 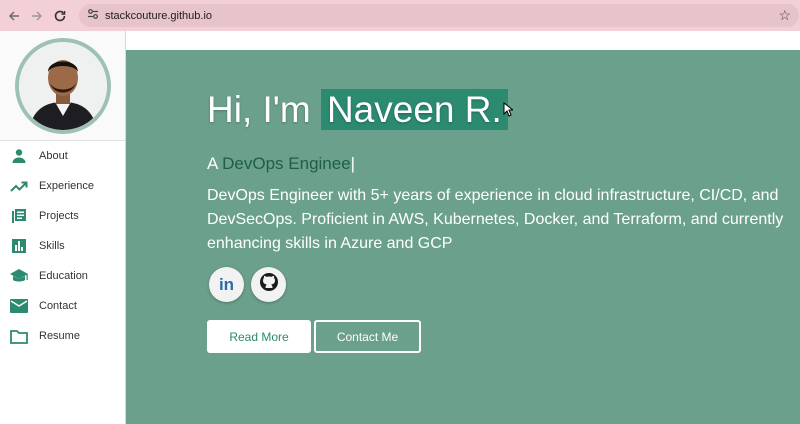 What do you see at coordinates (19, 216) in the screenshot?
I see `projects-icon` at bounding box center [19, 216].